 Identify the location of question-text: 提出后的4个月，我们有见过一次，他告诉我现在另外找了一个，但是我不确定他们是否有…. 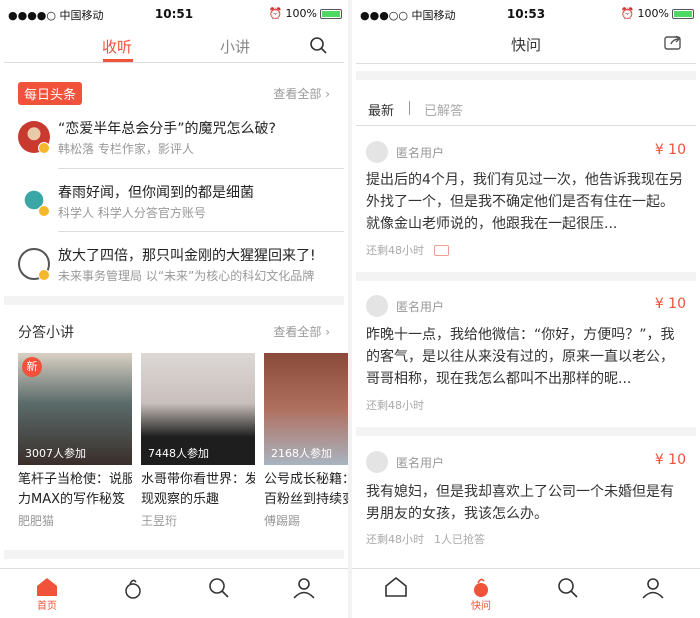
(524, 202).